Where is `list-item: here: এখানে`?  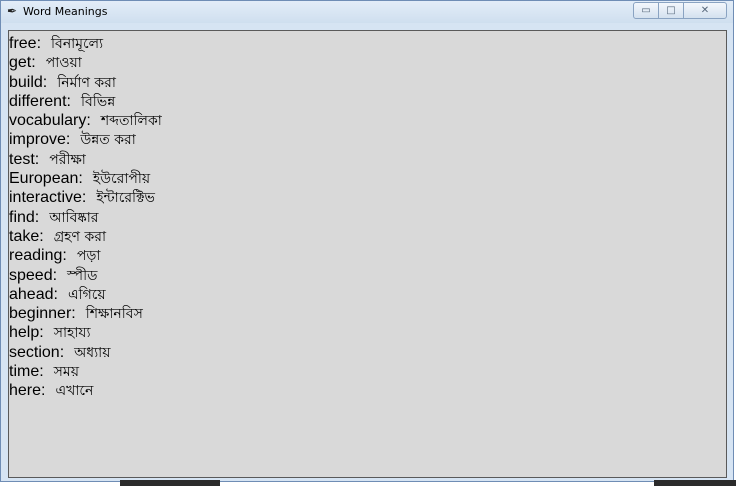 list-item: here: এখানে is located at coordinates (85, 390).